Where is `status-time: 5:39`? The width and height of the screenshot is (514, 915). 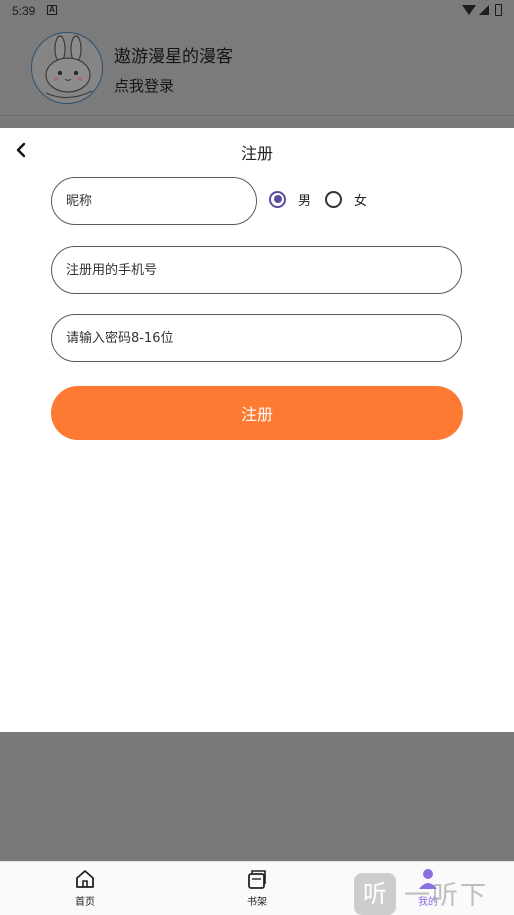
status-time: 5:39 is located at coordinates (24, 11).